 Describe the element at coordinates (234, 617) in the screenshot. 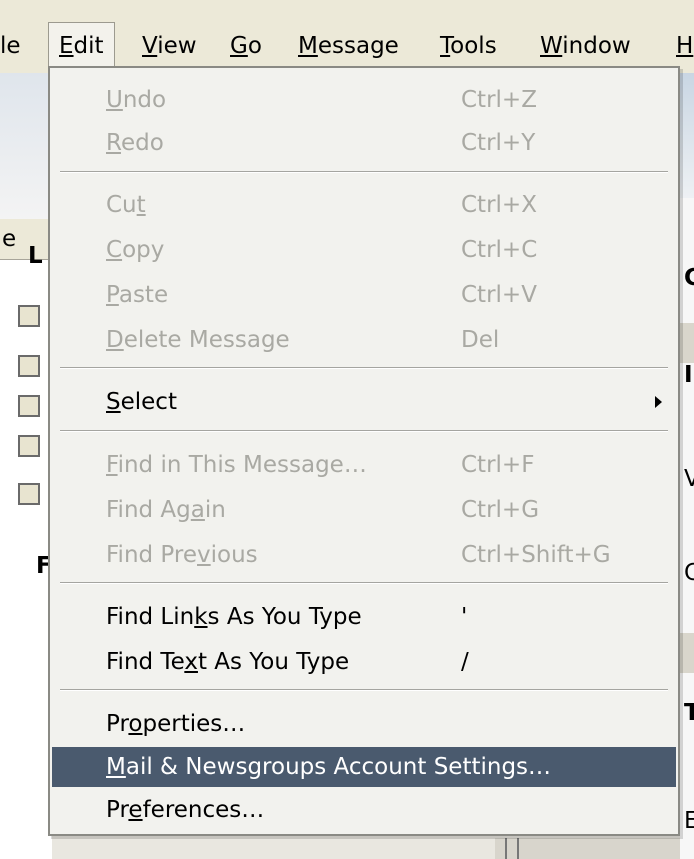

I see `menu-item-label: Find Links As You Type` at that location.